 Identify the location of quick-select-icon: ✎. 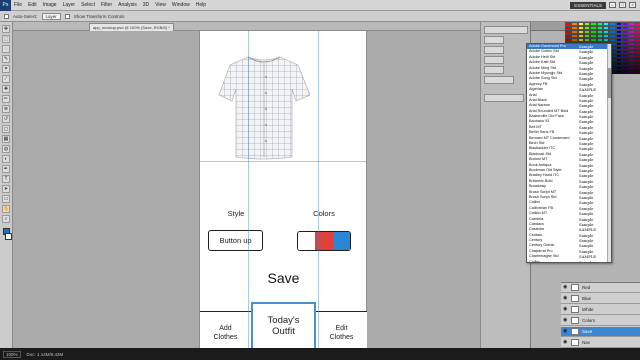
(6, 59).